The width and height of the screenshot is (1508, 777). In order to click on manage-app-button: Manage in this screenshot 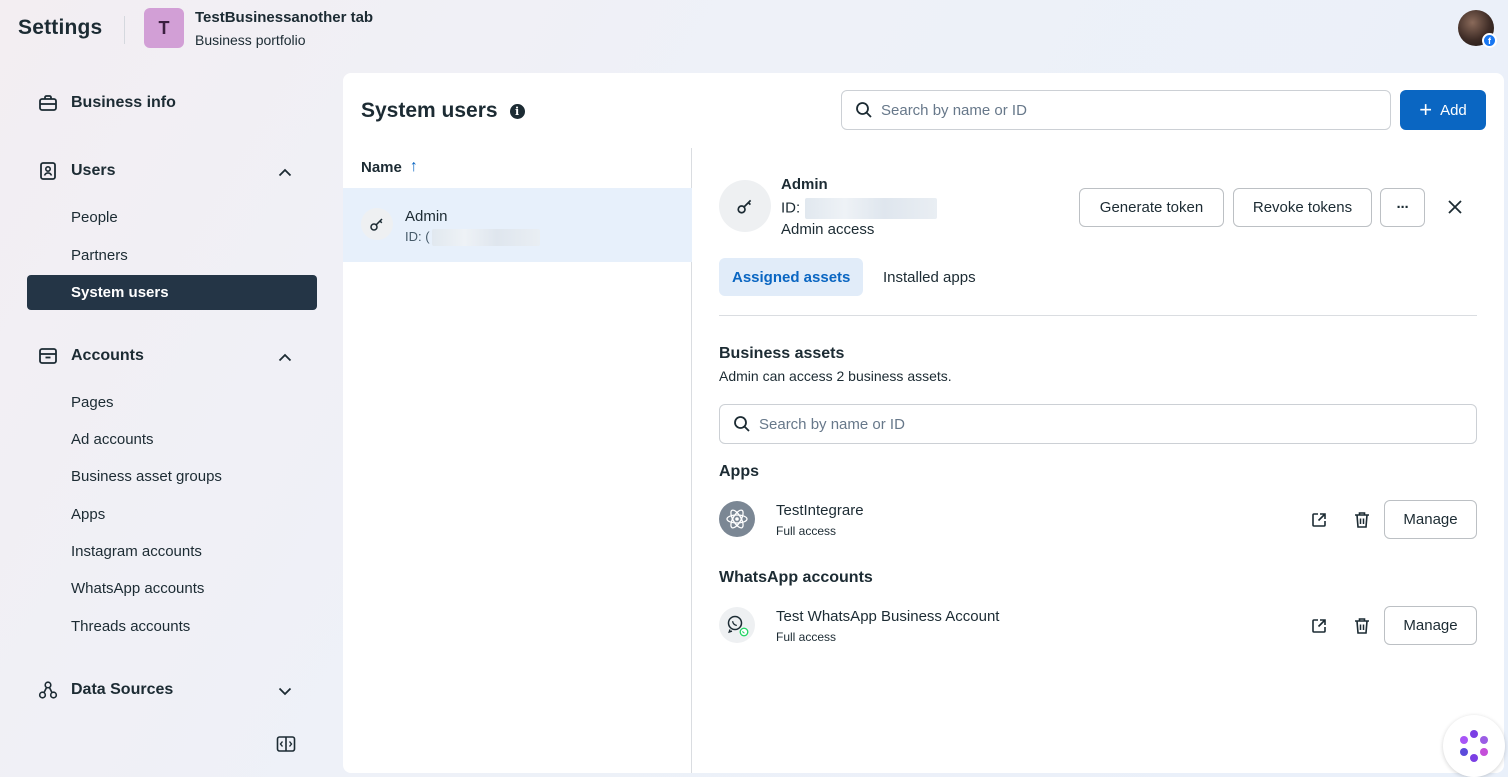, I will do `click(1430, 519)`.